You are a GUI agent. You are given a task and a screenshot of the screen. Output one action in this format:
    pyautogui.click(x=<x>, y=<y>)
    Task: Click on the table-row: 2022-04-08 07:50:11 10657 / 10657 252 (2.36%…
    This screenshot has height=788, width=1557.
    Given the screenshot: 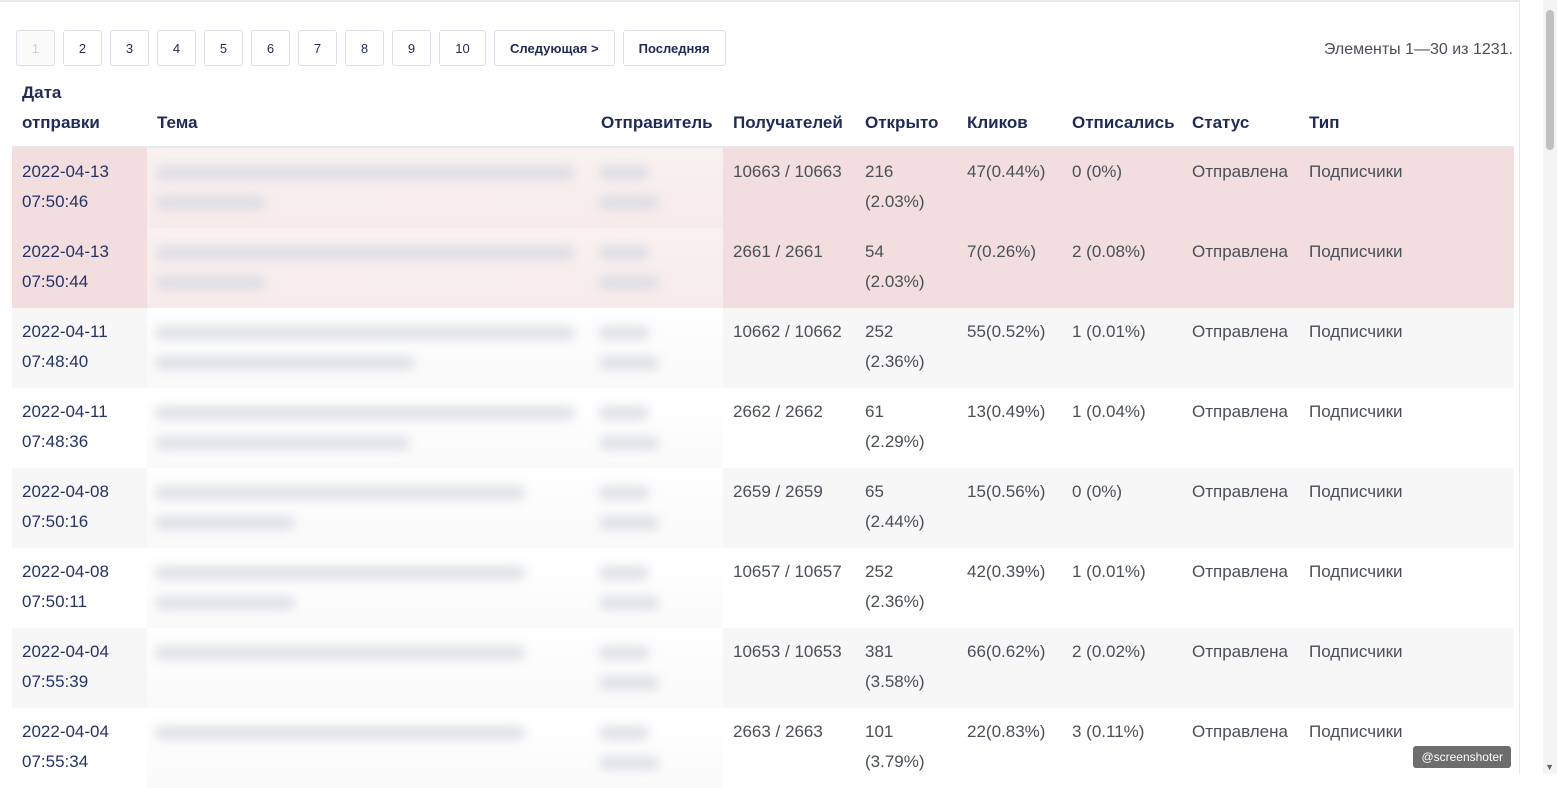 What is the action you would take?
    pyautogui.click(x=763, y=588)
    